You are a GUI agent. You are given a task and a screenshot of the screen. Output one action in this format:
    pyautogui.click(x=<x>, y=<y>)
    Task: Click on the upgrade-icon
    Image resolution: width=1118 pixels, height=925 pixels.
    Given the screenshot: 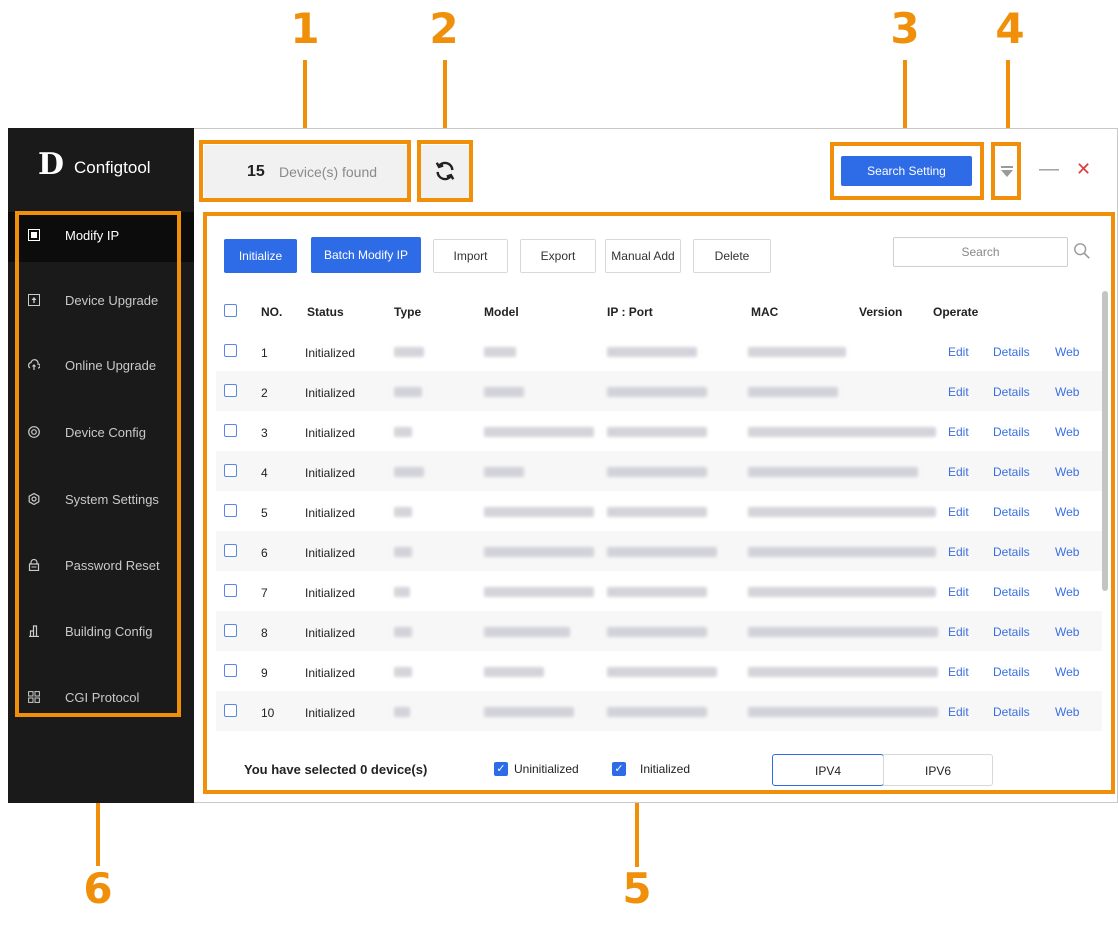 What is the action you would take?
    pyautogui.click(x=34, y=300)
    